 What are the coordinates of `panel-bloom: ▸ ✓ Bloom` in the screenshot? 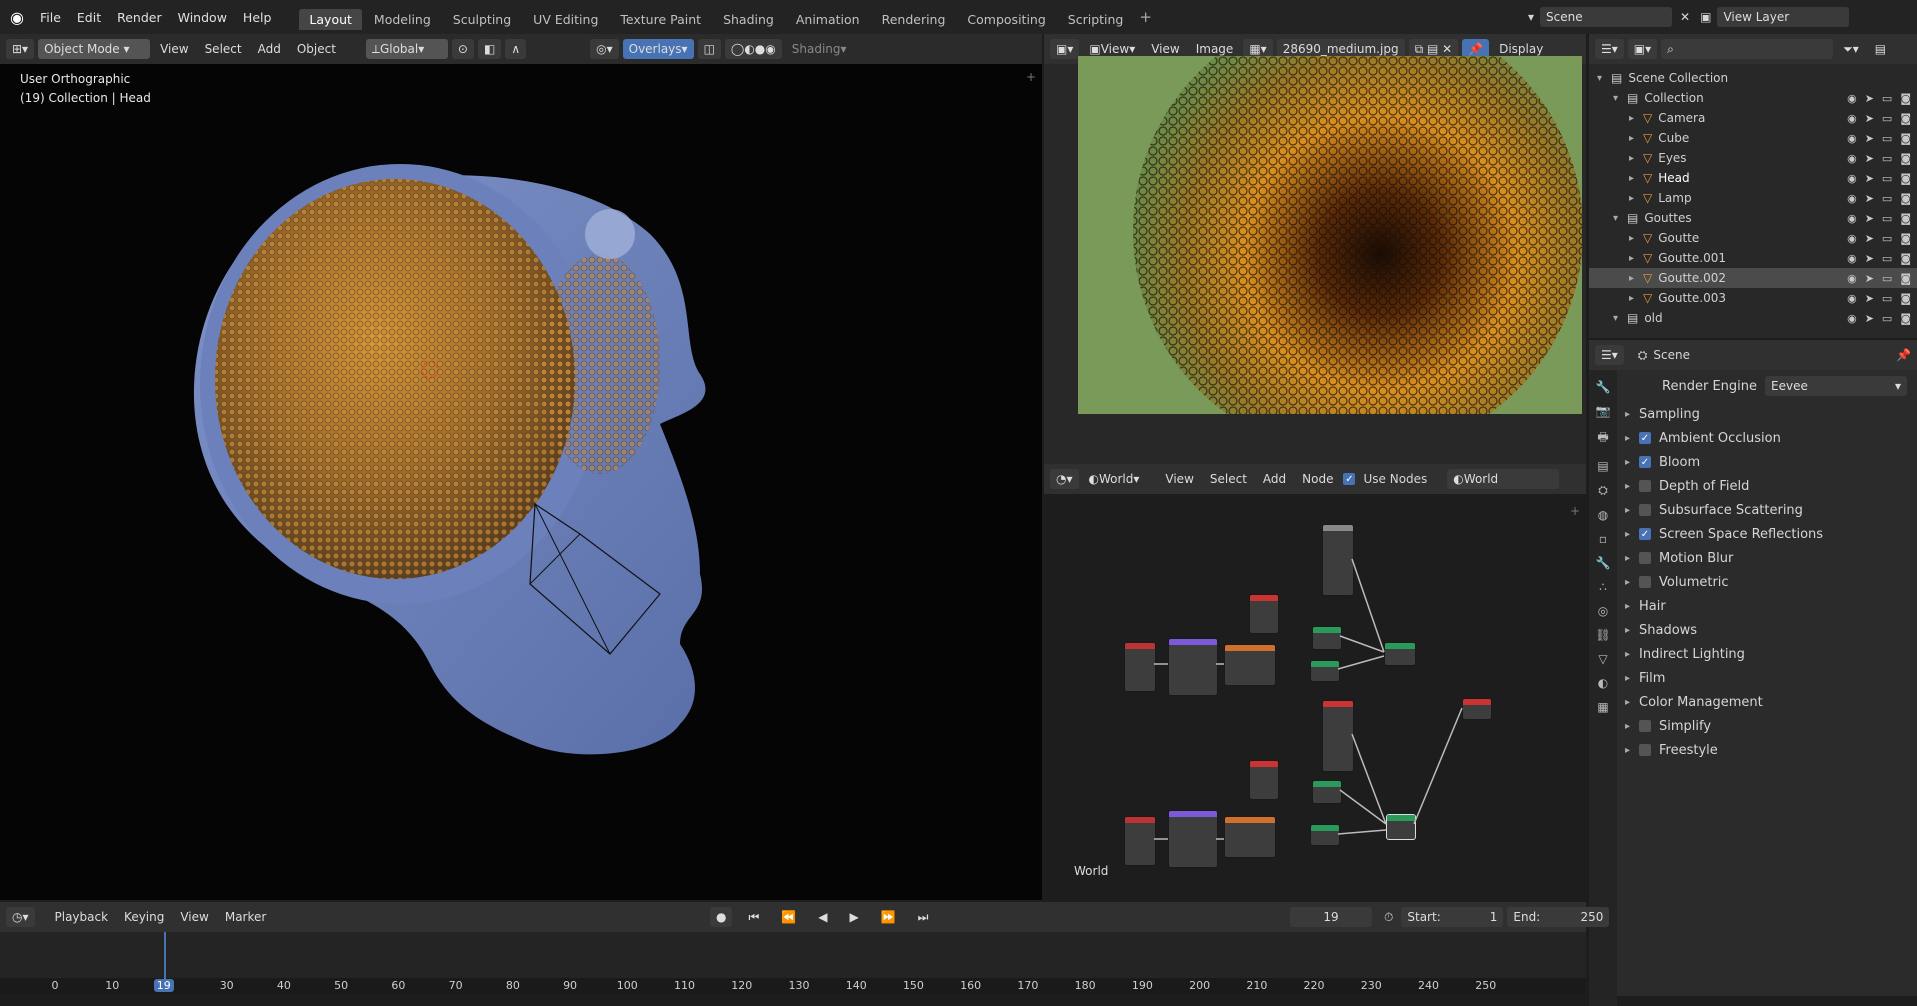 It's located at (1768, 462).